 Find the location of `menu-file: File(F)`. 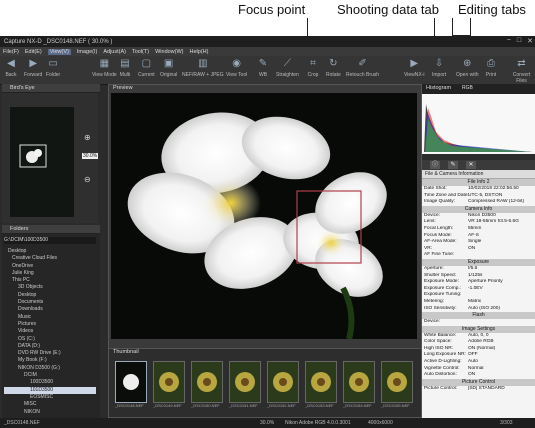

menu-file: File(F) is located at coordinates (11, 52).